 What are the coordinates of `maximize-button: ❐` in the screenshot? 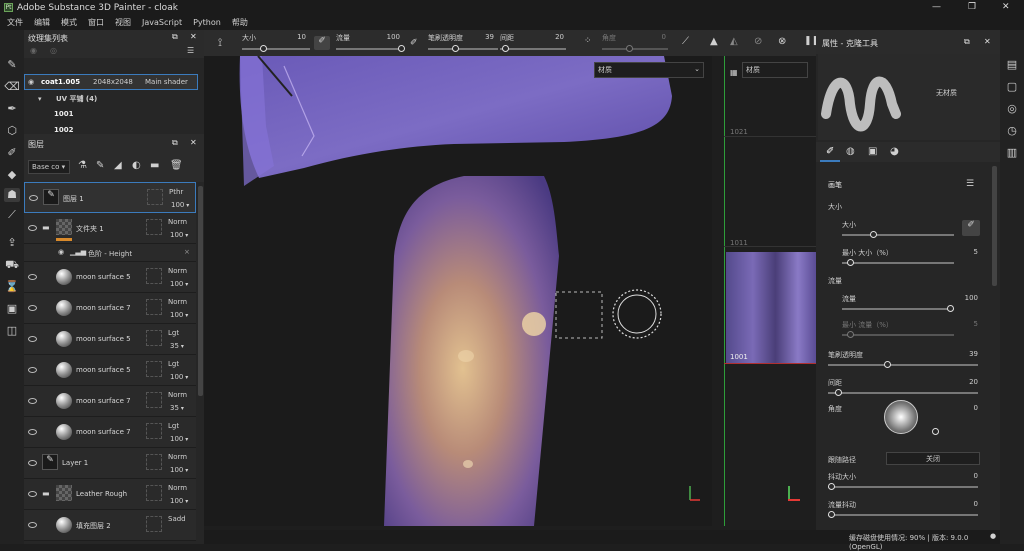 It's located at (972, 7).